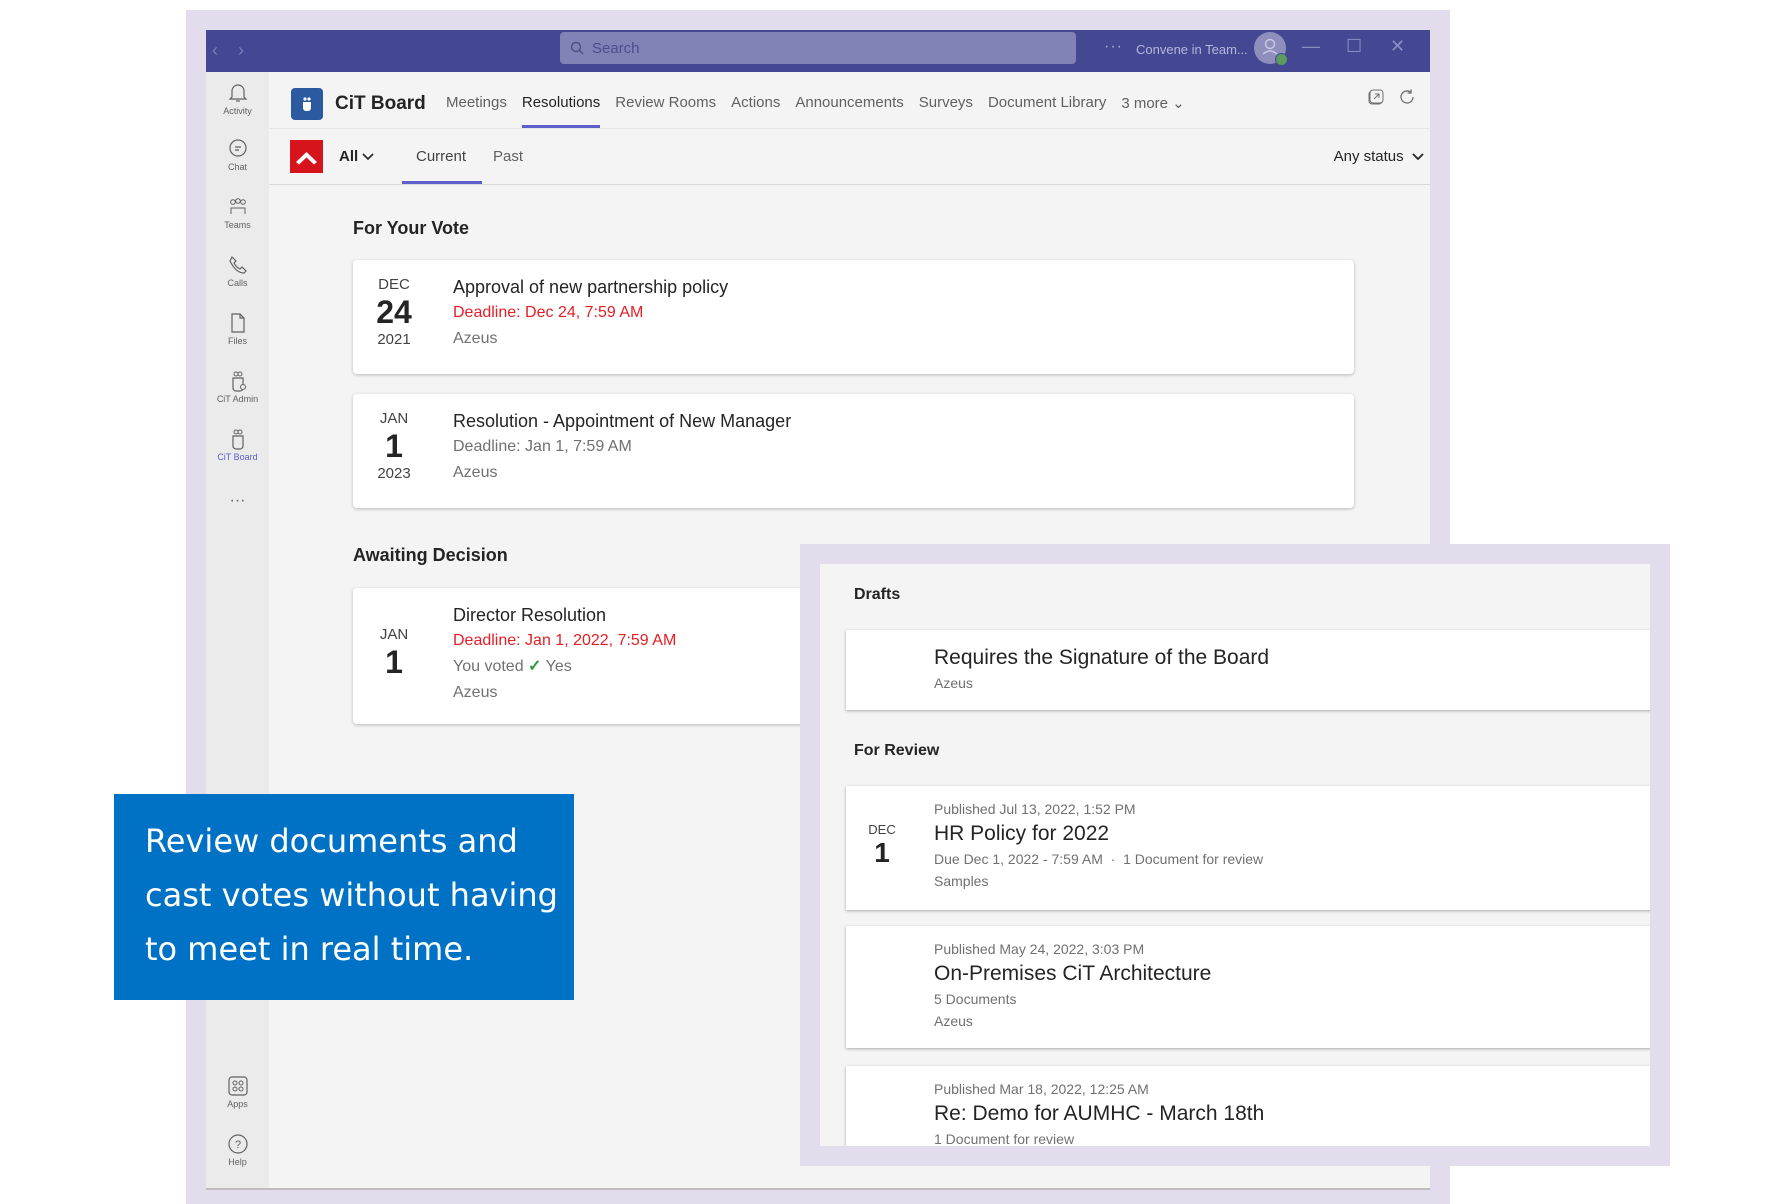 The image size is (1782, 1204). Describe the element at coordinates (237, 501) in the screenshot. I see `rail-more-apps-button: ···` at that location.